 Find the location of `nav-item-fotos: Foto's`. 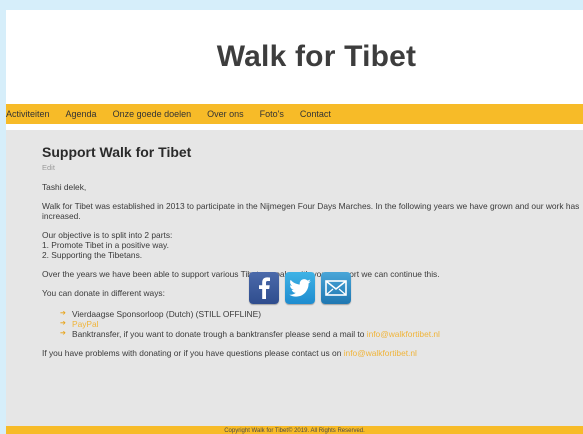

nav-item-fotos: Foto's is located at coordinates (272, 114).